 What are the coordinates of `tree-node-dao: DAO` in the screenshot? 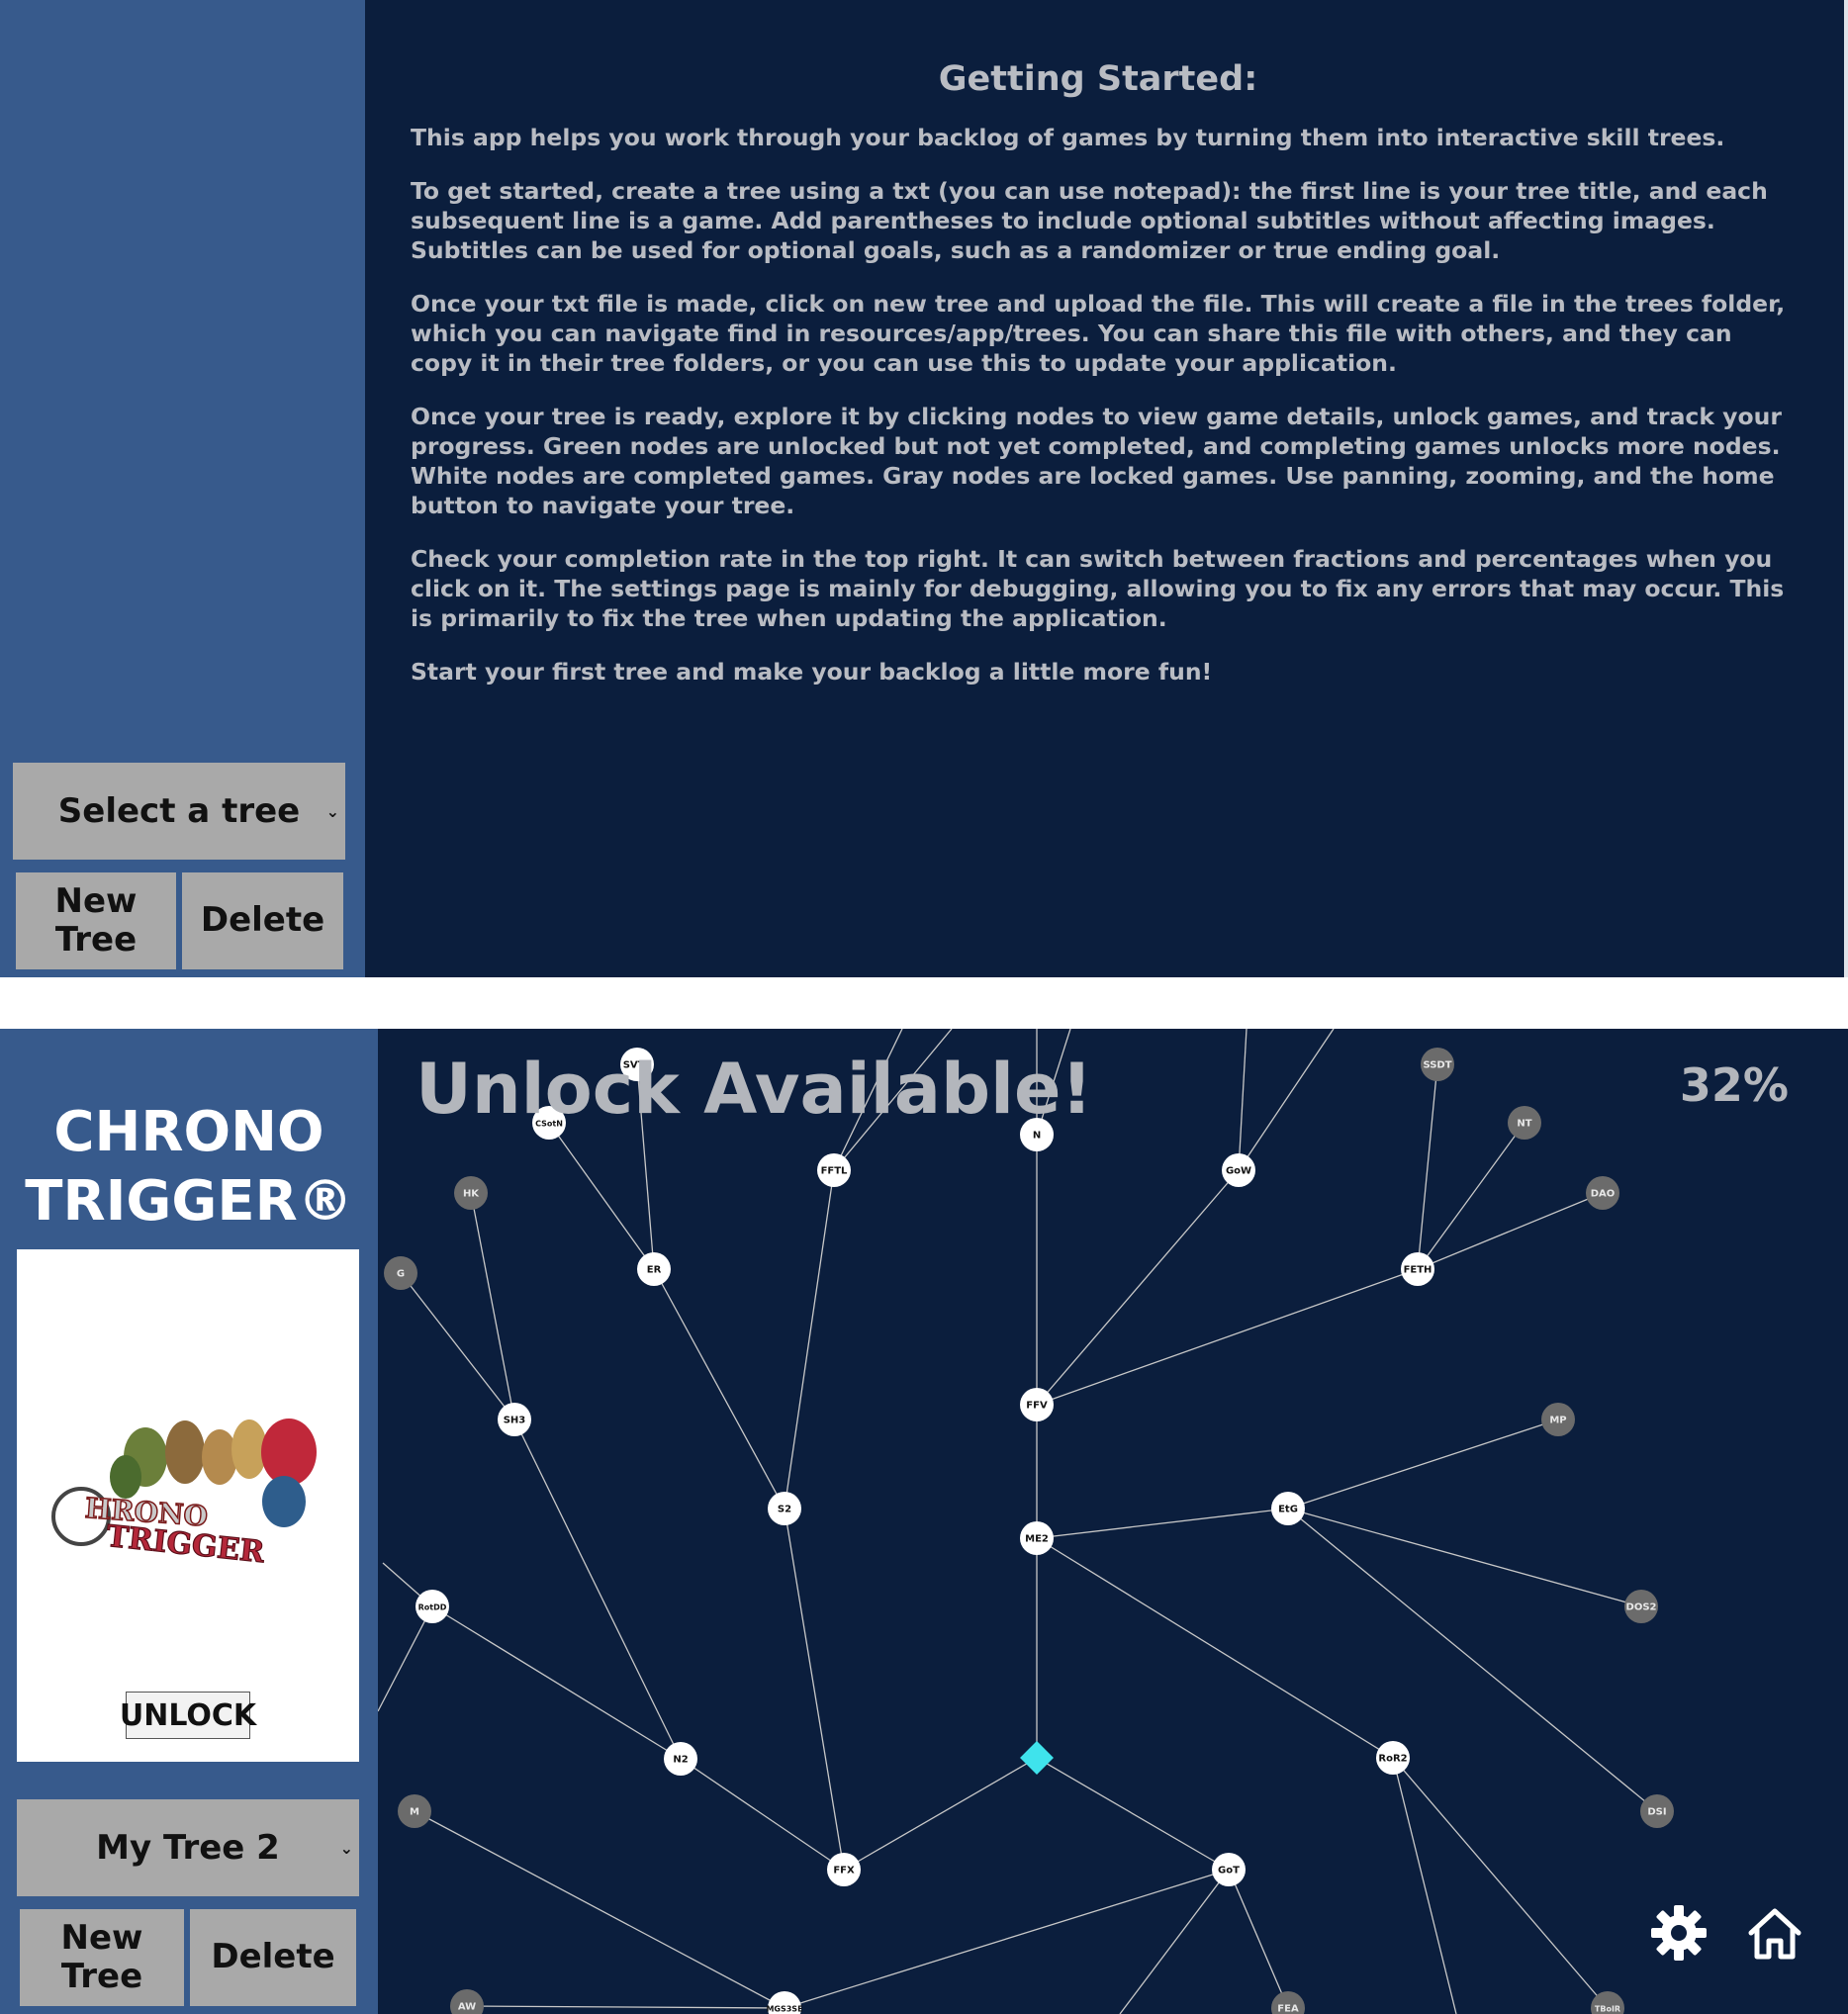 It's located at (1602, 1193).